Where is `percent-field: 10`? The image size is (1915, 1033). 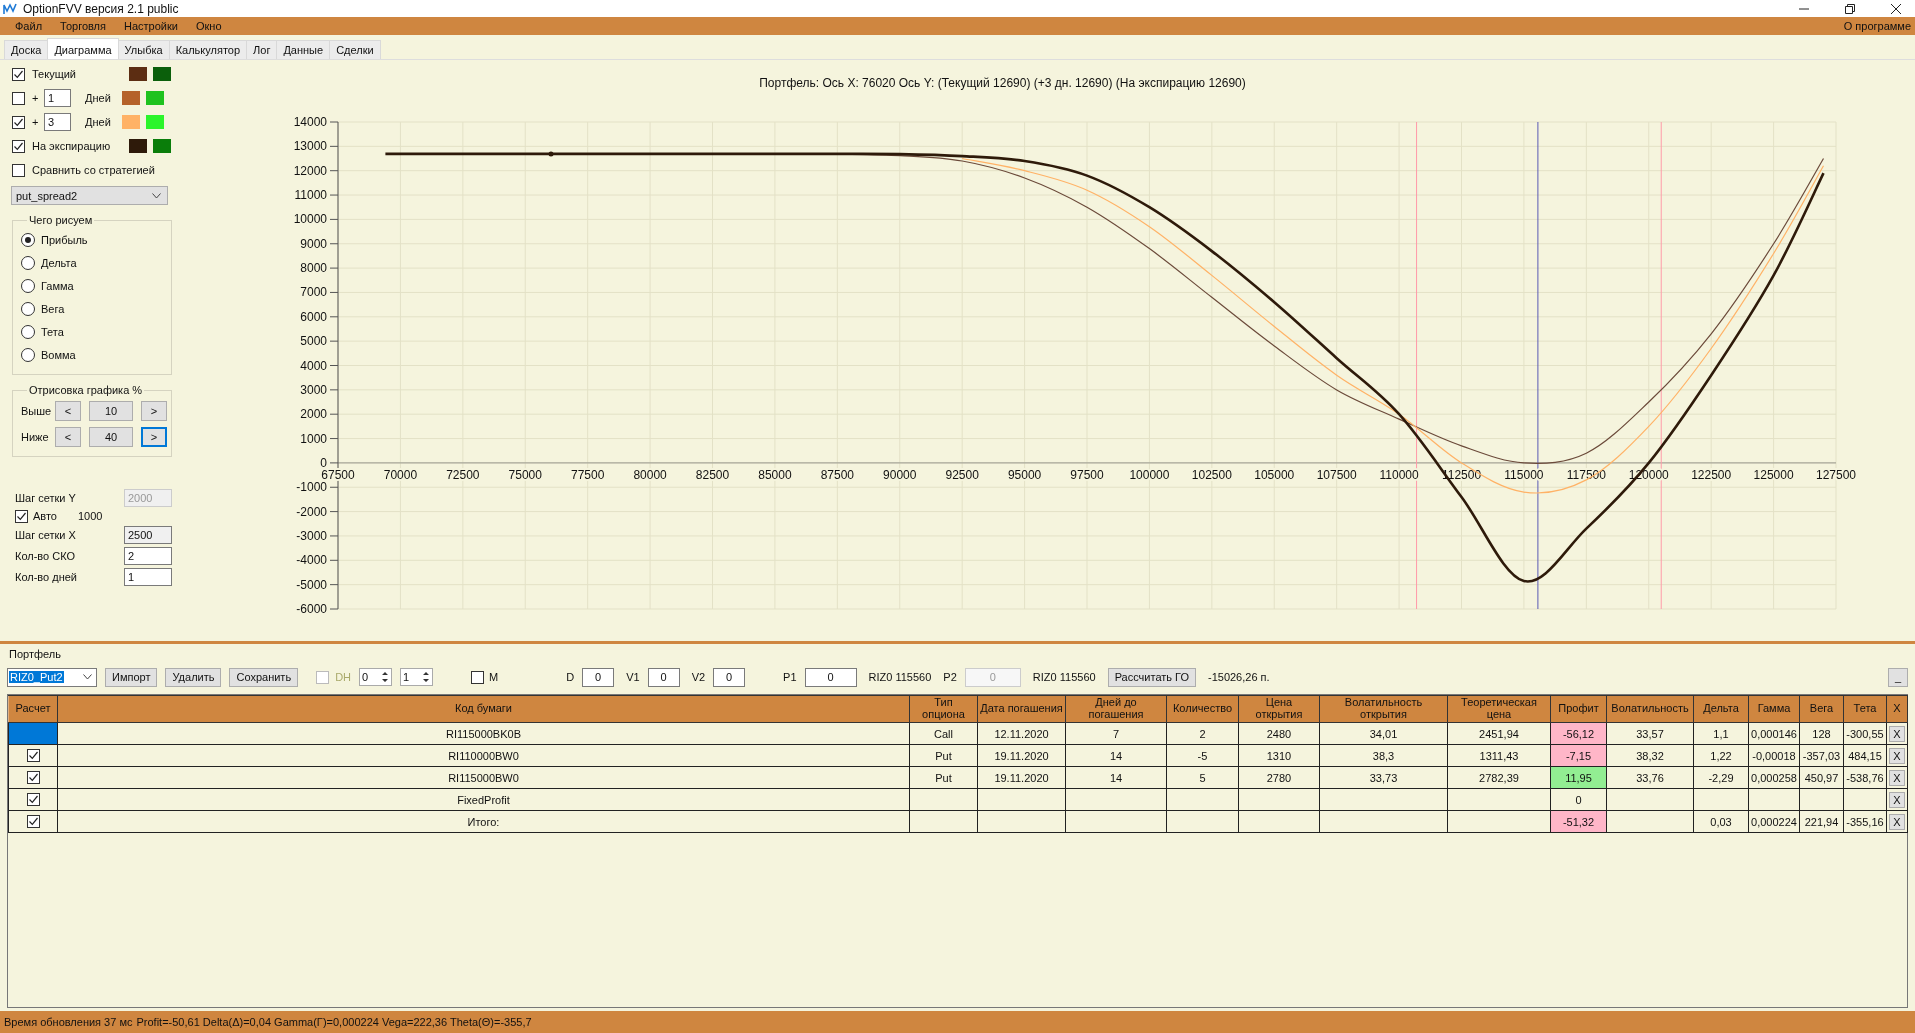 percent-field: 10 is located at coordinates (111, 411).